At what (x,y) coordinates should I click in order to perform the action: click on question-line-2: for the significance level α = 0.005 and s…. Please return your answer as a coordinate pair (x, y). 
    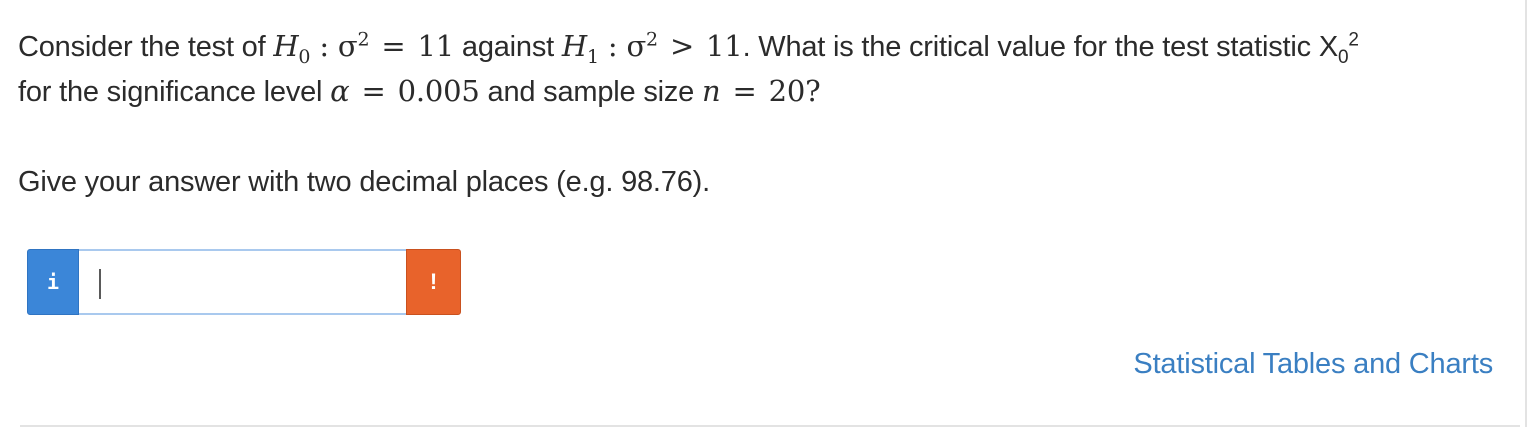
    Looking at the image, I should click on (763, 91).